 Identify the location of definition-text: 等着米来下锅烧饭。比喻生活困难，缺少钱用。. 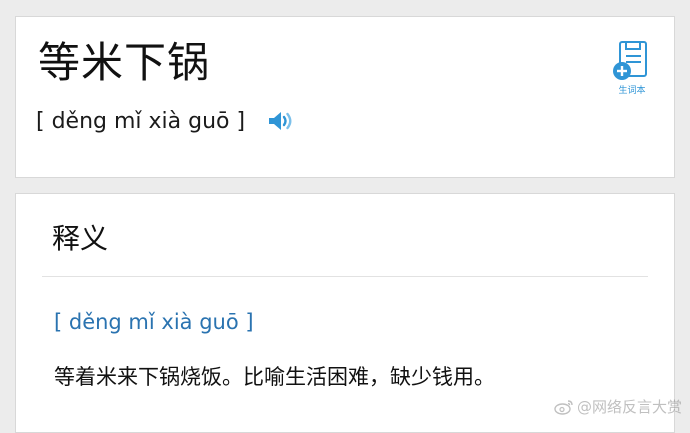
(274, 377).